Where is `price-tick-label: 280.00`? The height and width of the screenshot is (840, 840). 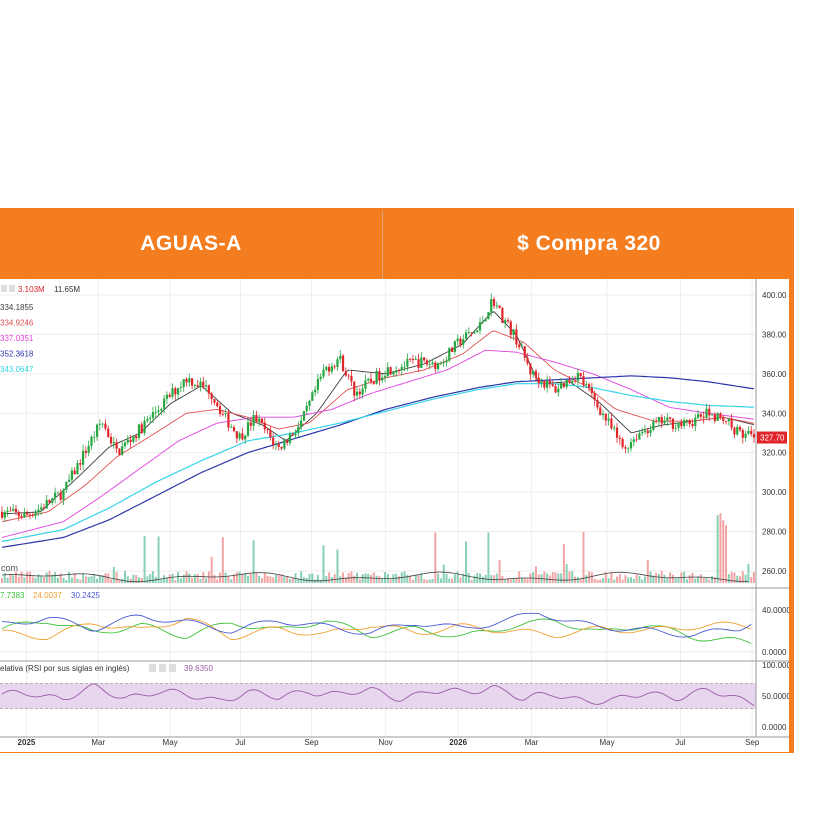
price-tick-label: 280.00 is located at coordinates (774, 532).